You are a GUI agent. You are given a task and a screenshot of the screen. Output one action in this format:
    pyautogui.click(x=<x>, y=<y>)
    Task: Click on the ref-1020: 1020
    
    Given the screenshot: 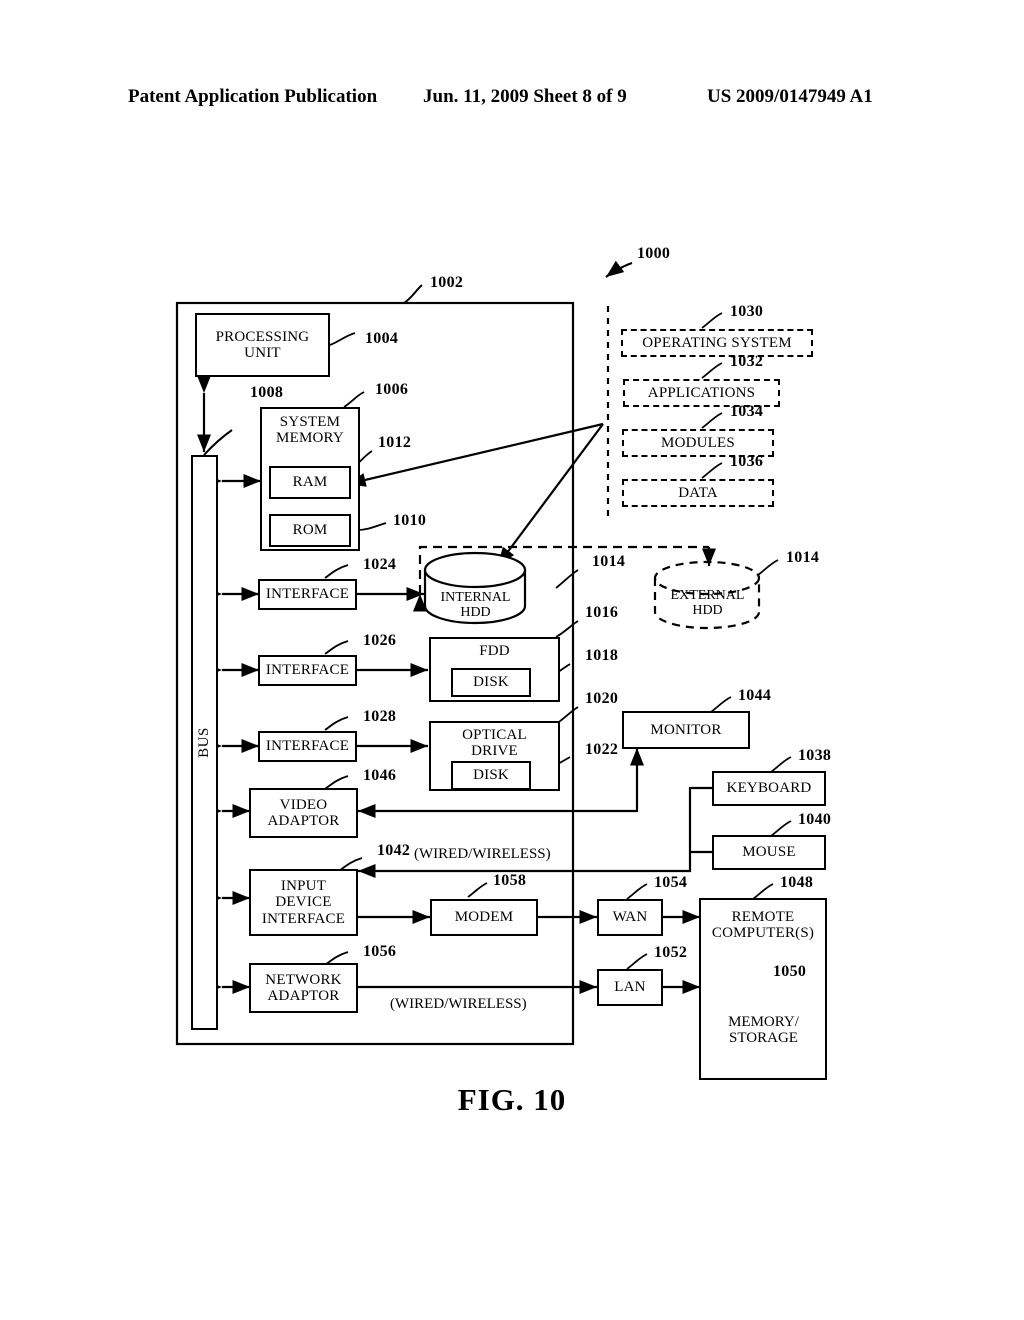 What is the action you would take?
    pyautogui.click(x=602, y=698)
    